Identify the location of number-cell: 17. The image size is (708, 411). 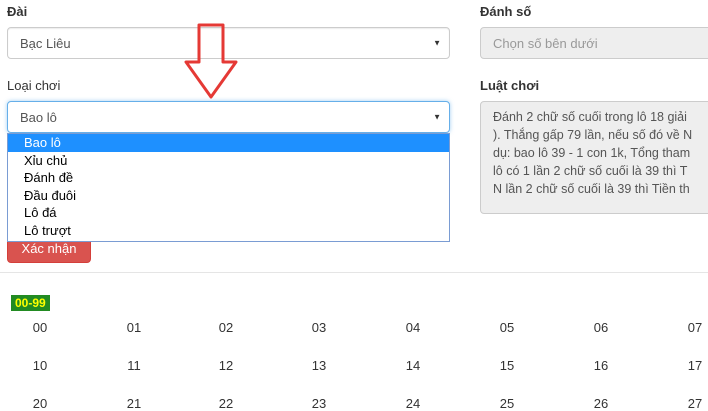
(691, 365).